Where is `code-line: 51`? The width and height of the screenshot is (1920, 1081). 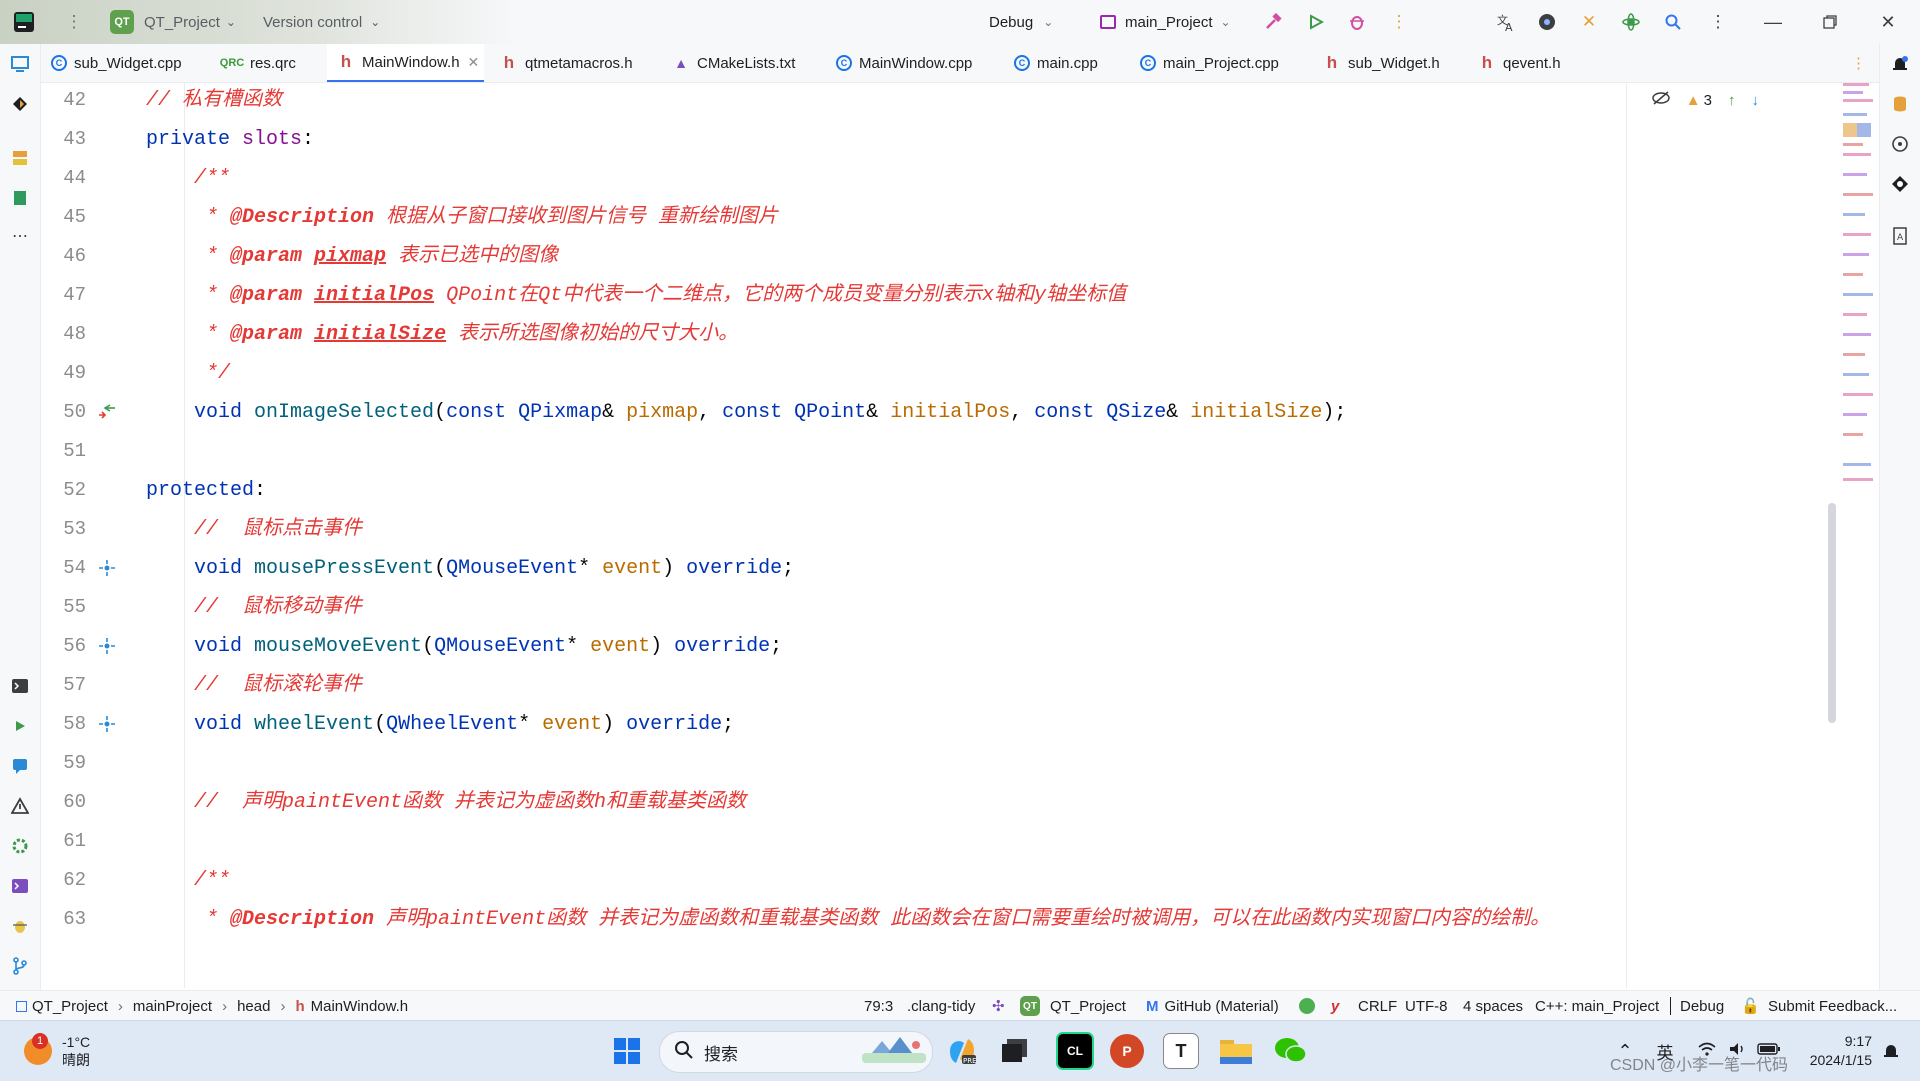
code-line: 51 is located at coordinates (960, 451).